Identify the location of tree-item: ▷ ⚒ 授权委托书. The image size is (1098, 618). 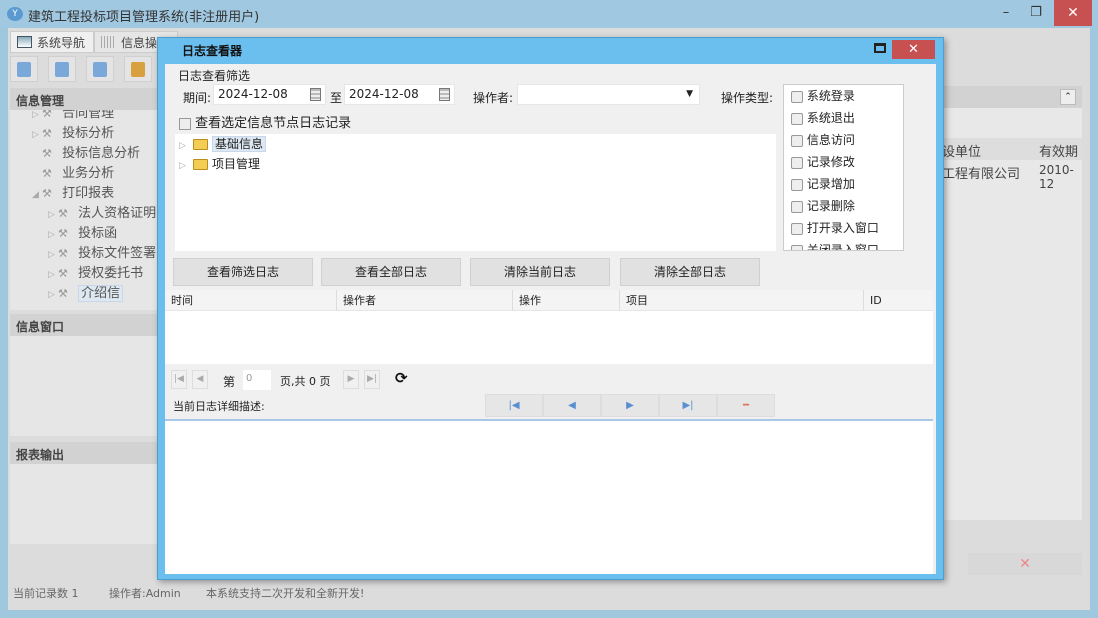
(84, 274).